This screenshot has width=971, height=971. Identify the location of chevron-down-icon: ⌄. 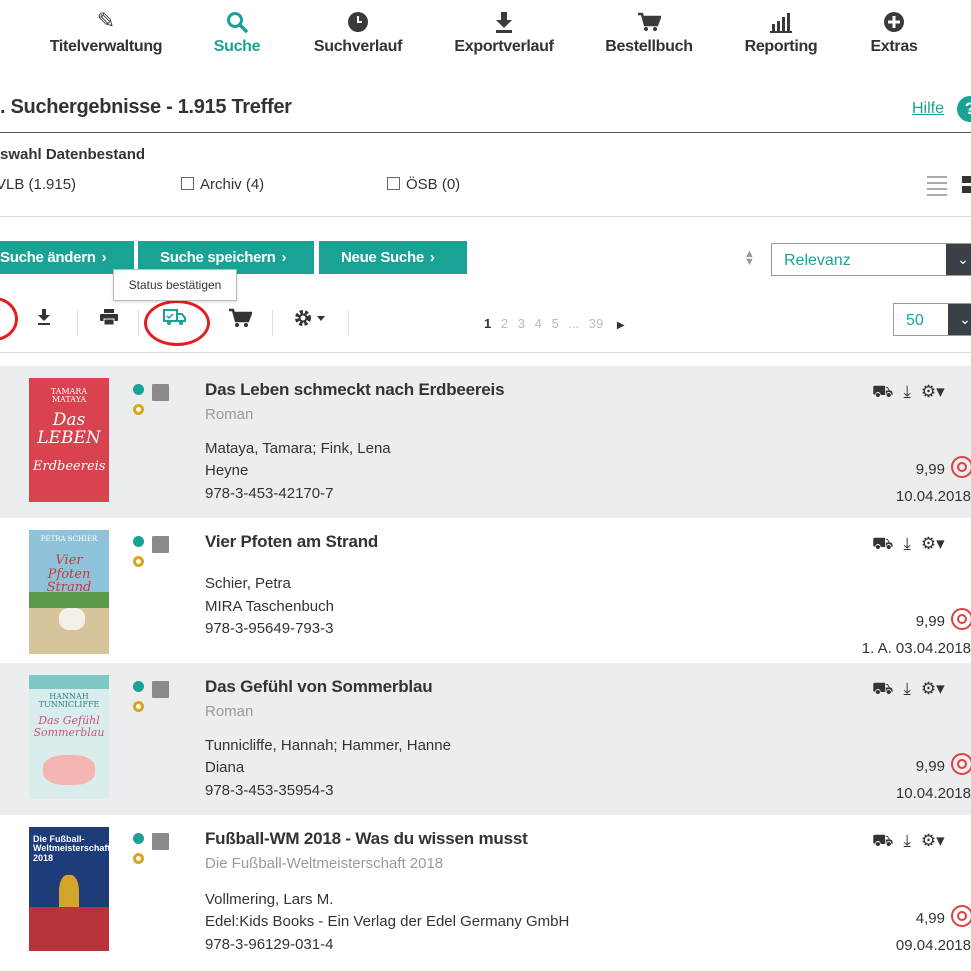
(959, 319).